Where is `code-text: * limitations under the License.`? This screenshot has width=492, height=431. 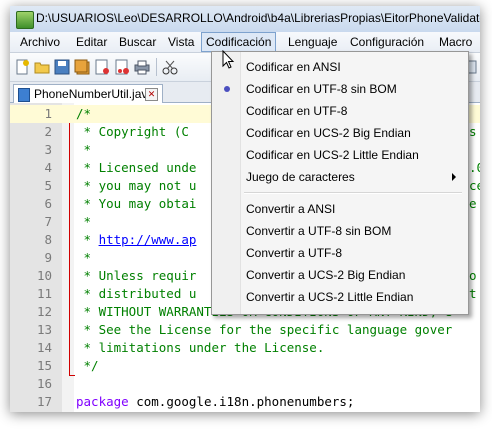
code-text: * limitations under the License. is located at coordinates (200, 347).